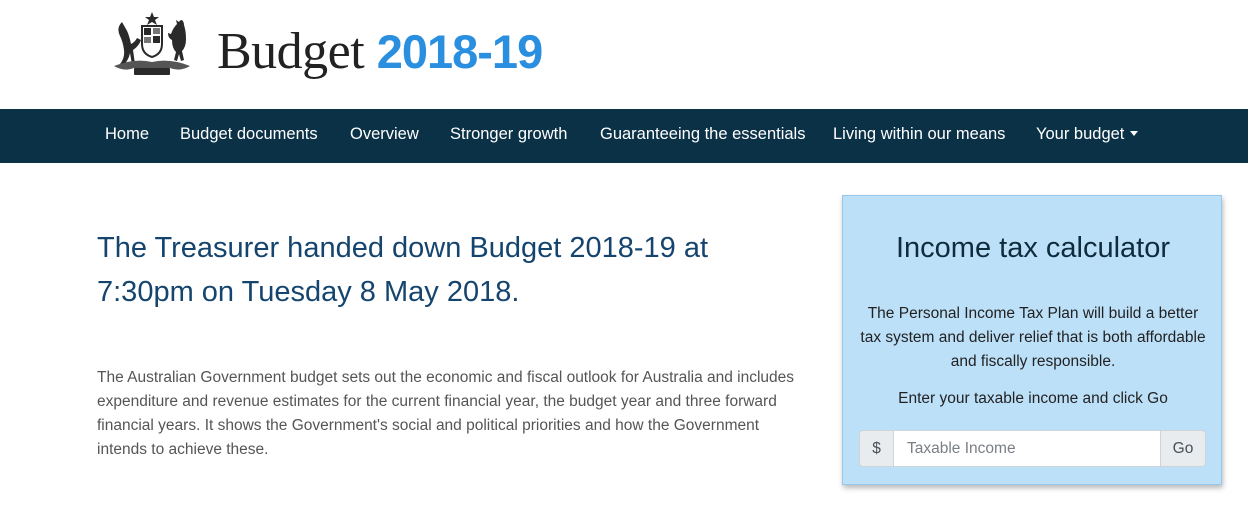 This screenshot has height=505, width=1248. Describe the element at coordinates (459, 51) in the screenshot. I see `brand-year: 2018-19` at that location.